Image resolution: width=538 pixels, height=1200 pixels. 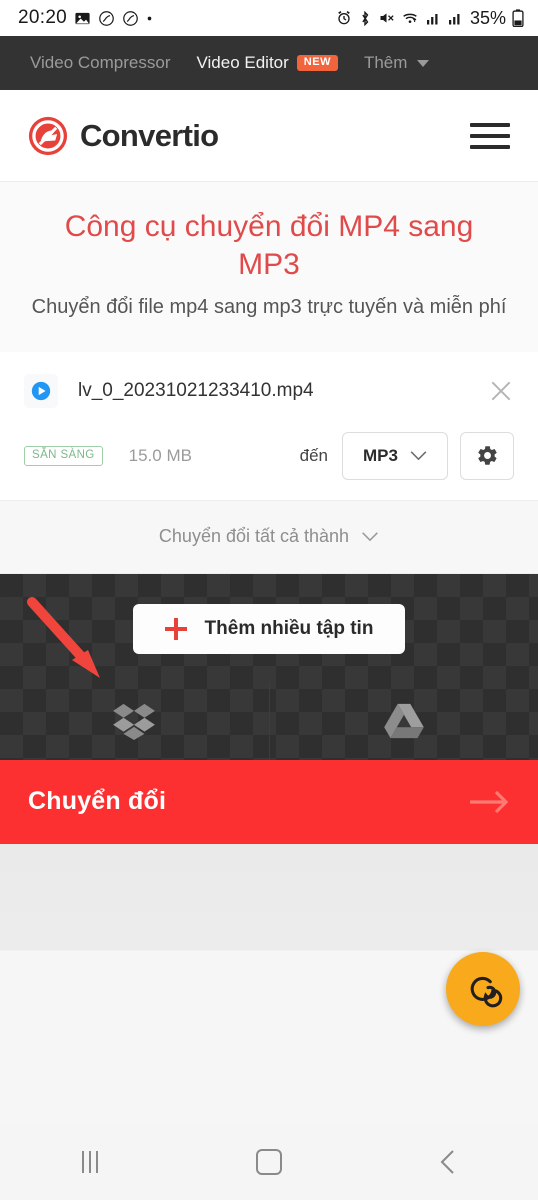 I want to click on arrow-right-icon, so click(x=489, y=801).